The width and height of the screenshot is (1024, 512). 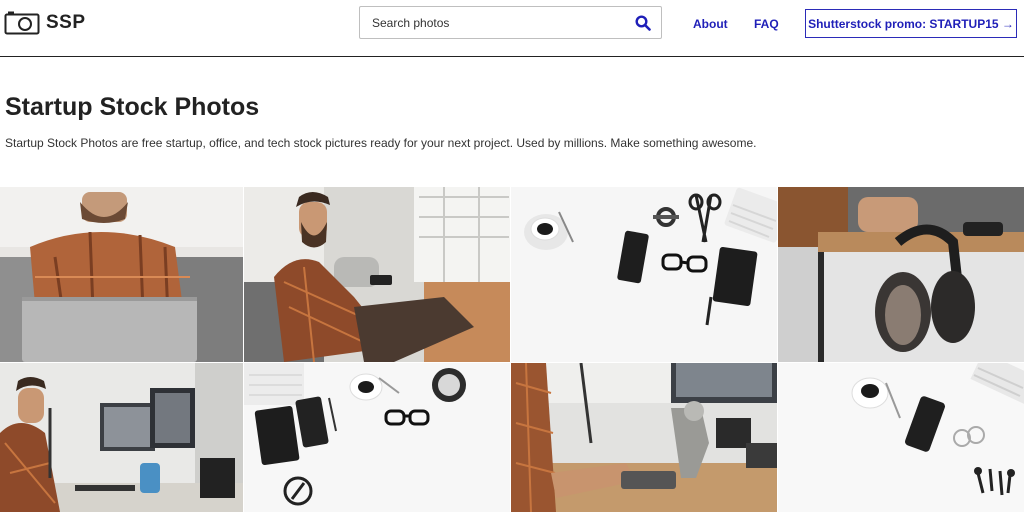 I want to click on photo-notebook-flatlay, so click(x=377, y=437).